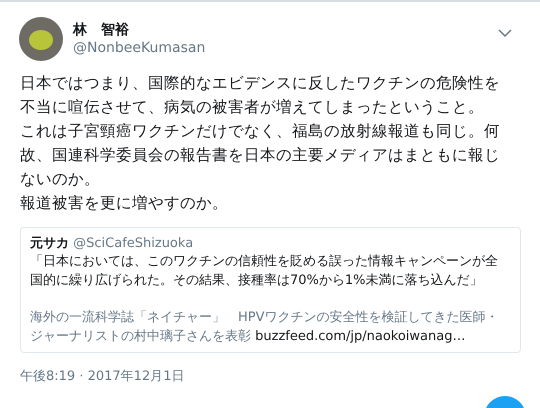 The width and height of the screenshot is (540, 408). I want to click on tweet-text: 日本ではつまり、国際的なエビデンスに反したワクチンの危険性を不当に喧伝させて、病気の被害者が増えてしまったということ。, so click(260, 95).